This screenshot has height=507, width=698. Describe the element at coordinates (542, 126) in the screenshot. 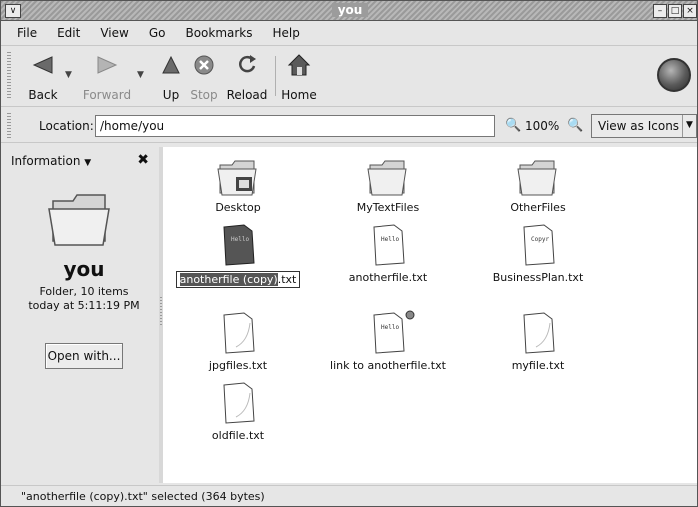

I see `zoom-level: 100%` at that location.